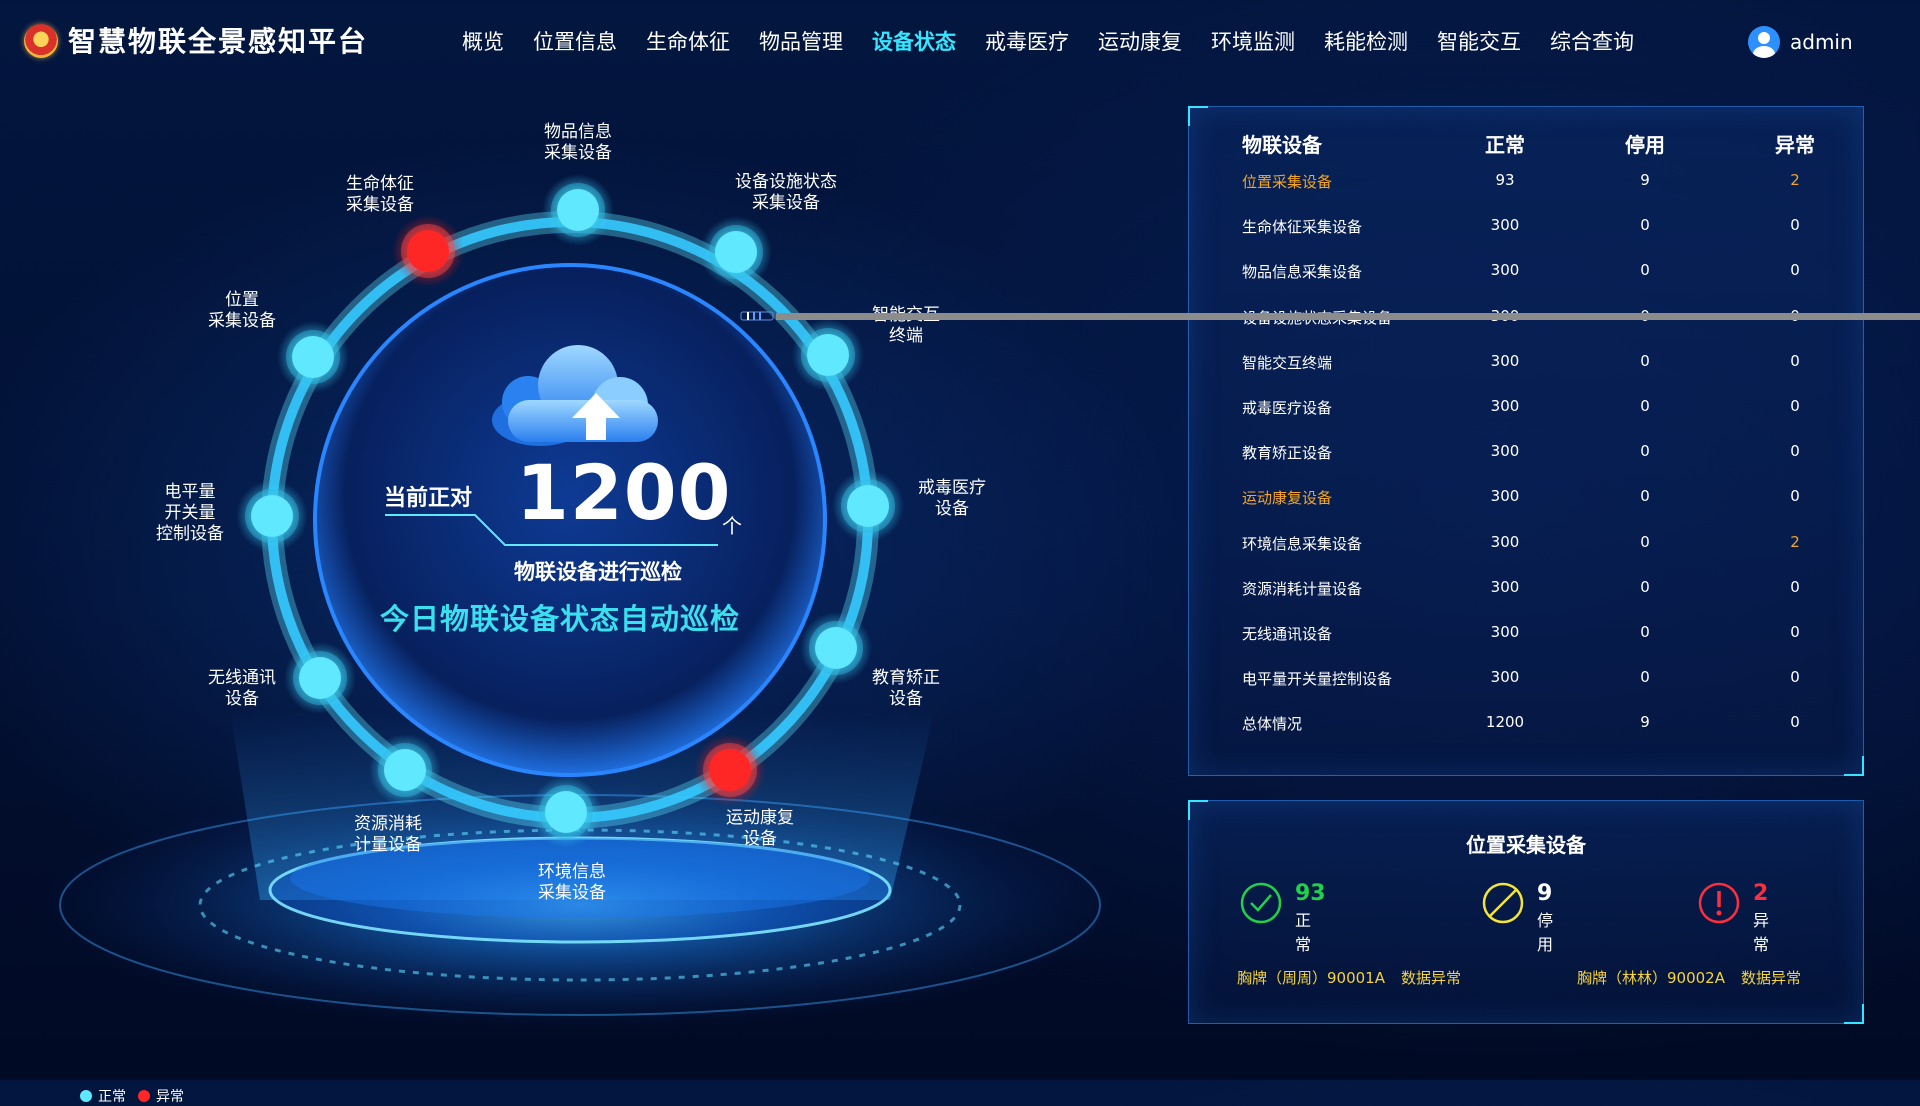 The width and height of the screenshot is (1920, 1106). I want to click on col-header-abnormal: 异常, so click(1795, 145).